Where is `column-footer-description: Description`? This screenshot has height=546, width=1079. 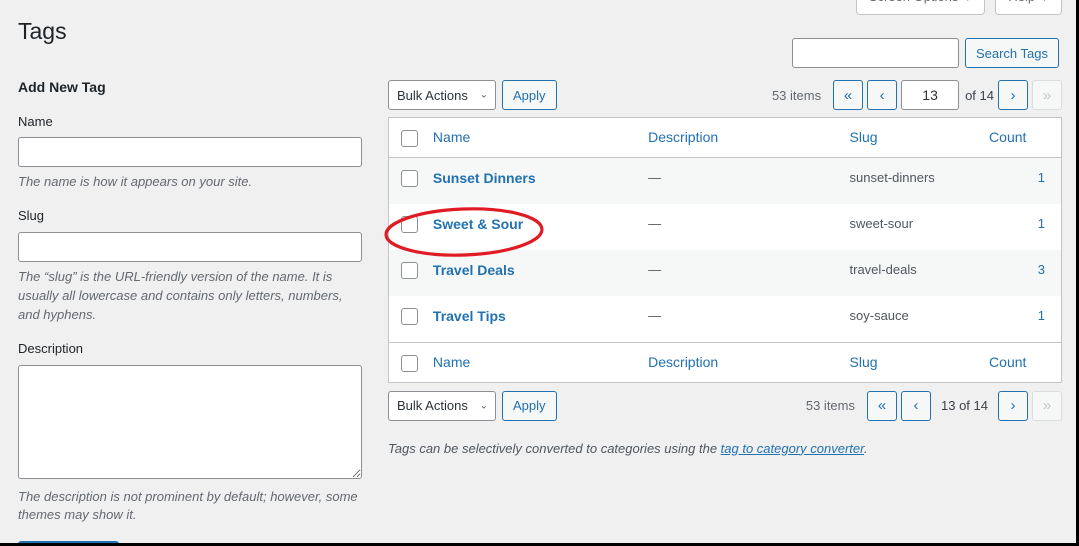
column-footer-description: Description is located at coordinates (749, 361).